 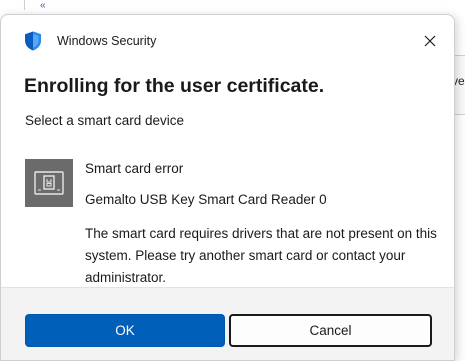 I want to click on close-icon, so click(x=430, y=41).